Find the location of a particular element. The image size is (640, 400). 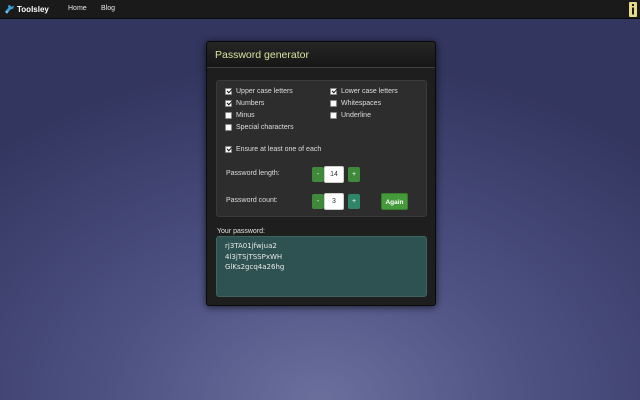

password-count-input: 3 is located at coordinates (334, 201).